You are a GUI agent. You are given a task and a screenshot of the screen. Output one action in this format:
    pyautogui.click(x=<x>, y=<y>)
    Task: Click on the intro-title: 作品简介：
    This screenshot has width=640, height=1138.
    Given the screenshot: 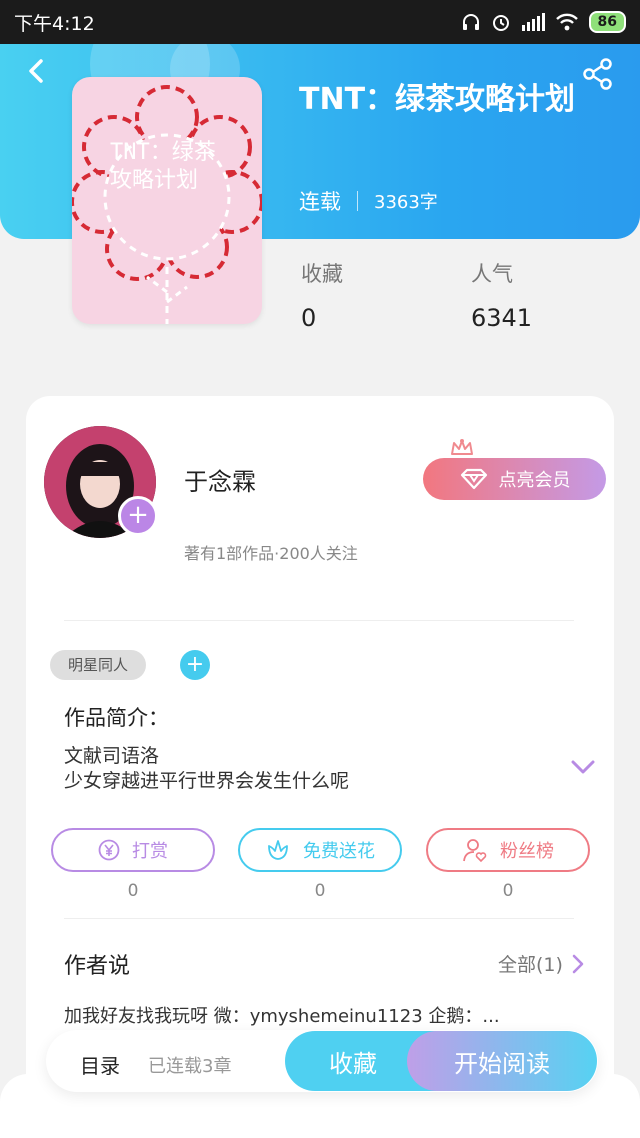 What is the action you would take?
    pyautogui.click(x=116, y=718)
    